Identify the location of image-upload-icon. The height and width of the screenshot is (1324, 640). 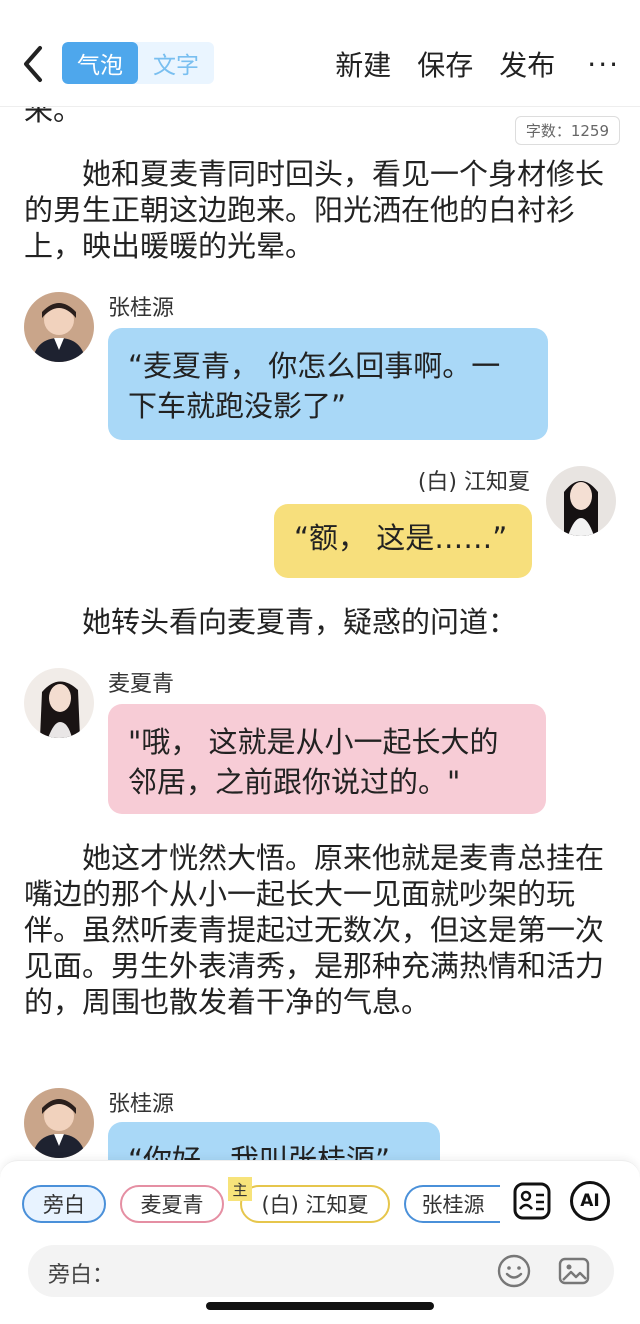
(574, 1271).